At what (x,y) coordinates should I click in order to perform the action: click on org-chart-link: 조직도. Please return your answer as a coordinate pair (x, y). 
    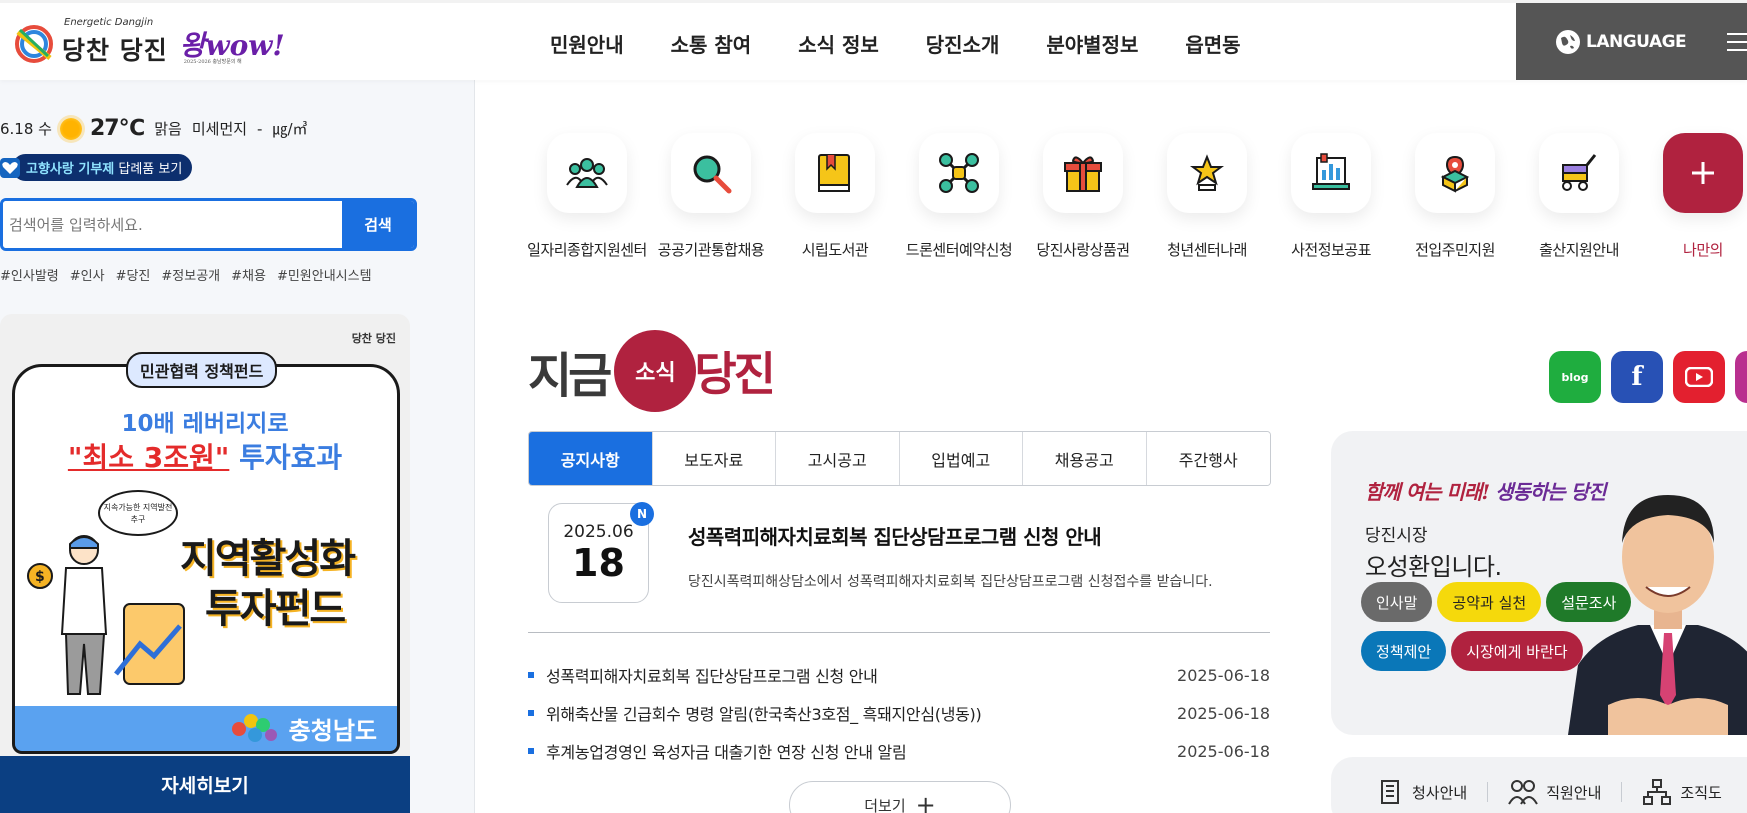
    Looking at the image, I should click on (1682, 792).